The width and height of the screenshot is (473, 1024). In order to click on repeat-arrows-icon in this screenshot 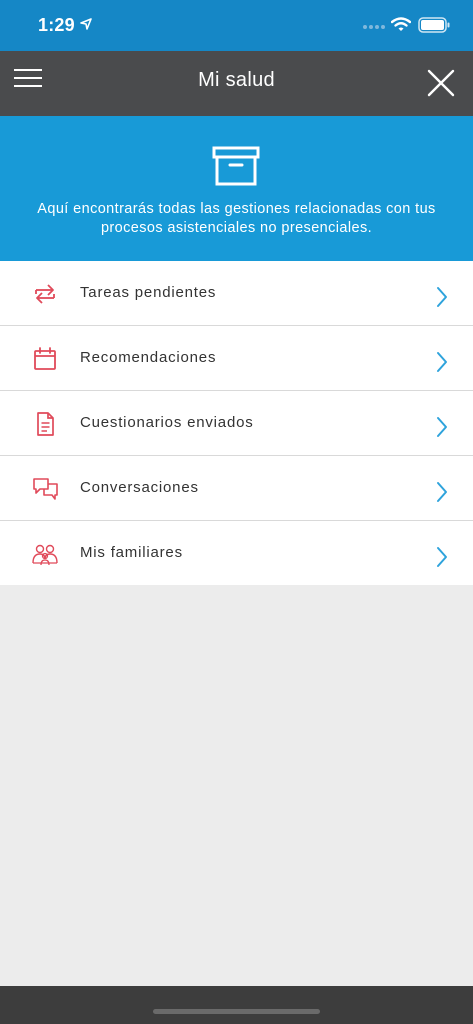, I will do `click(45, 294)`.